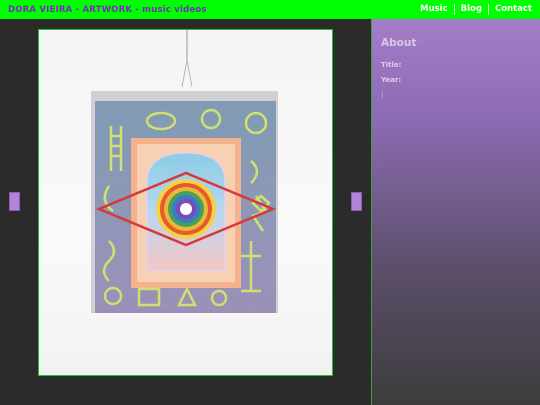 The height and width of the screenshot is (405, 540). I want to click on description-text: |, so click(382, 95).